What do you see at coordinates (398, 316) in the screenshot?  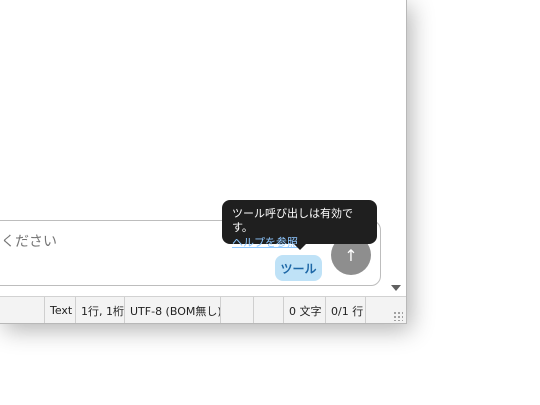 I see `resize-grip-icon` at bounding box center [398, 316].